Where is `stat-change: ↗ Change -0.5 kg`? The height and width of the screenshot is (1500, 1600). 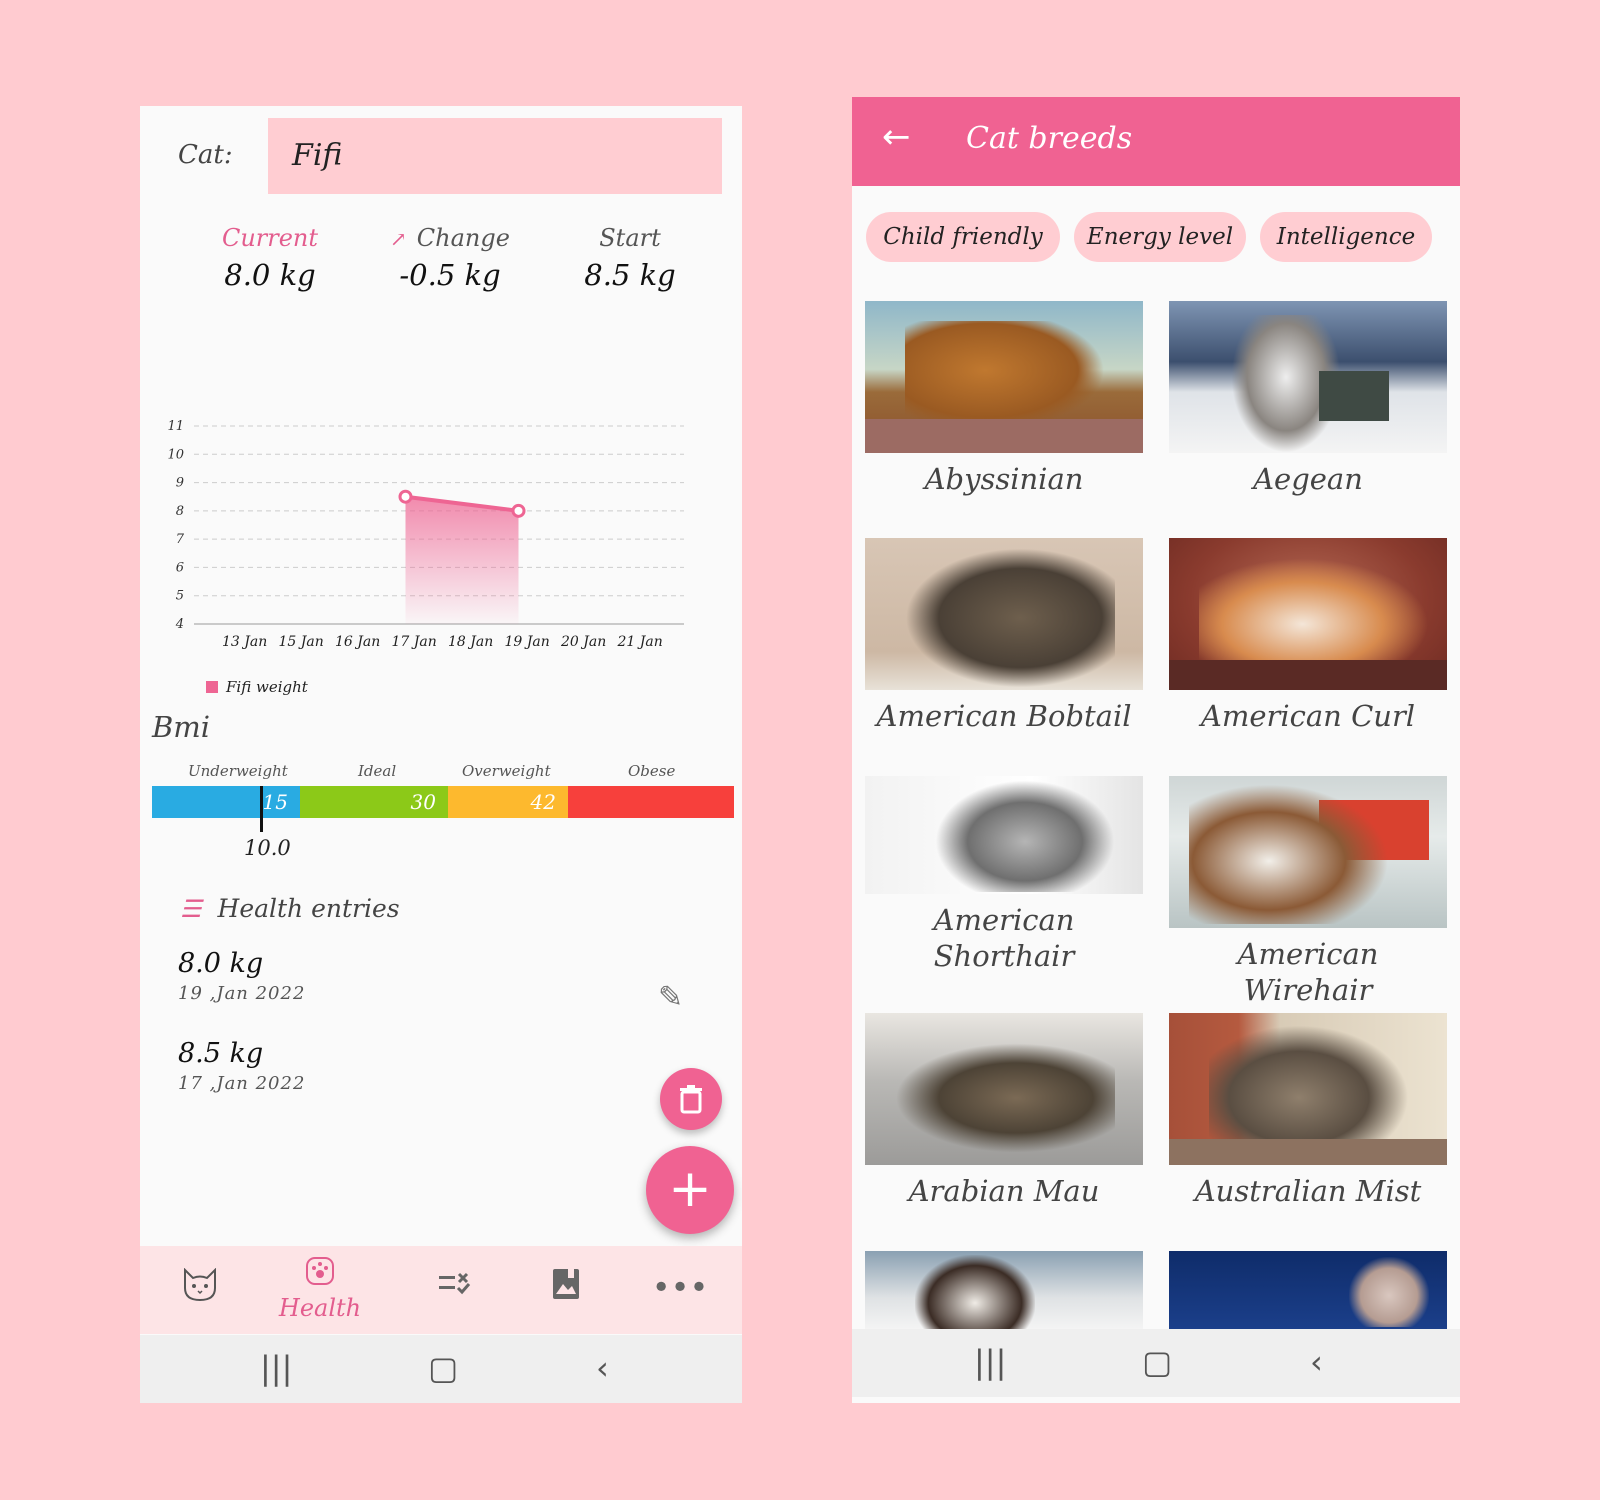 stat-change: ↗ Change -0.5 kg is located at coordinates (450, 258).